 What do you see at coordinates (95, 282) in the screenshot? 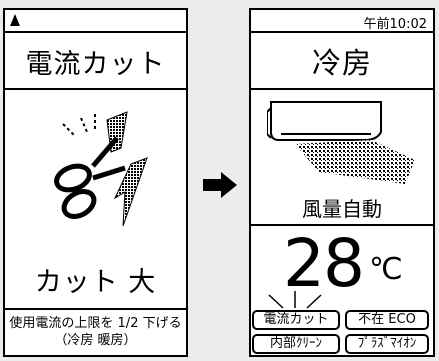
I see `cut-level-text: カット 大` at bounding box center [95, 282].